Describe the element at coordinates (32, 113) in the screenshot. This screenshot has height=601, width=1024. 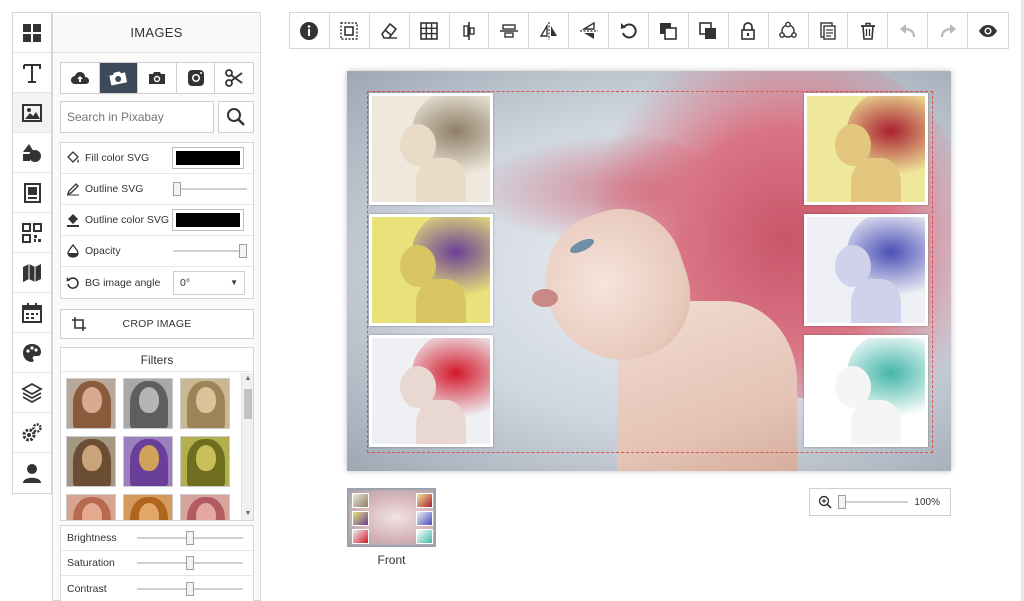
I see `rail-images-button` at that location.